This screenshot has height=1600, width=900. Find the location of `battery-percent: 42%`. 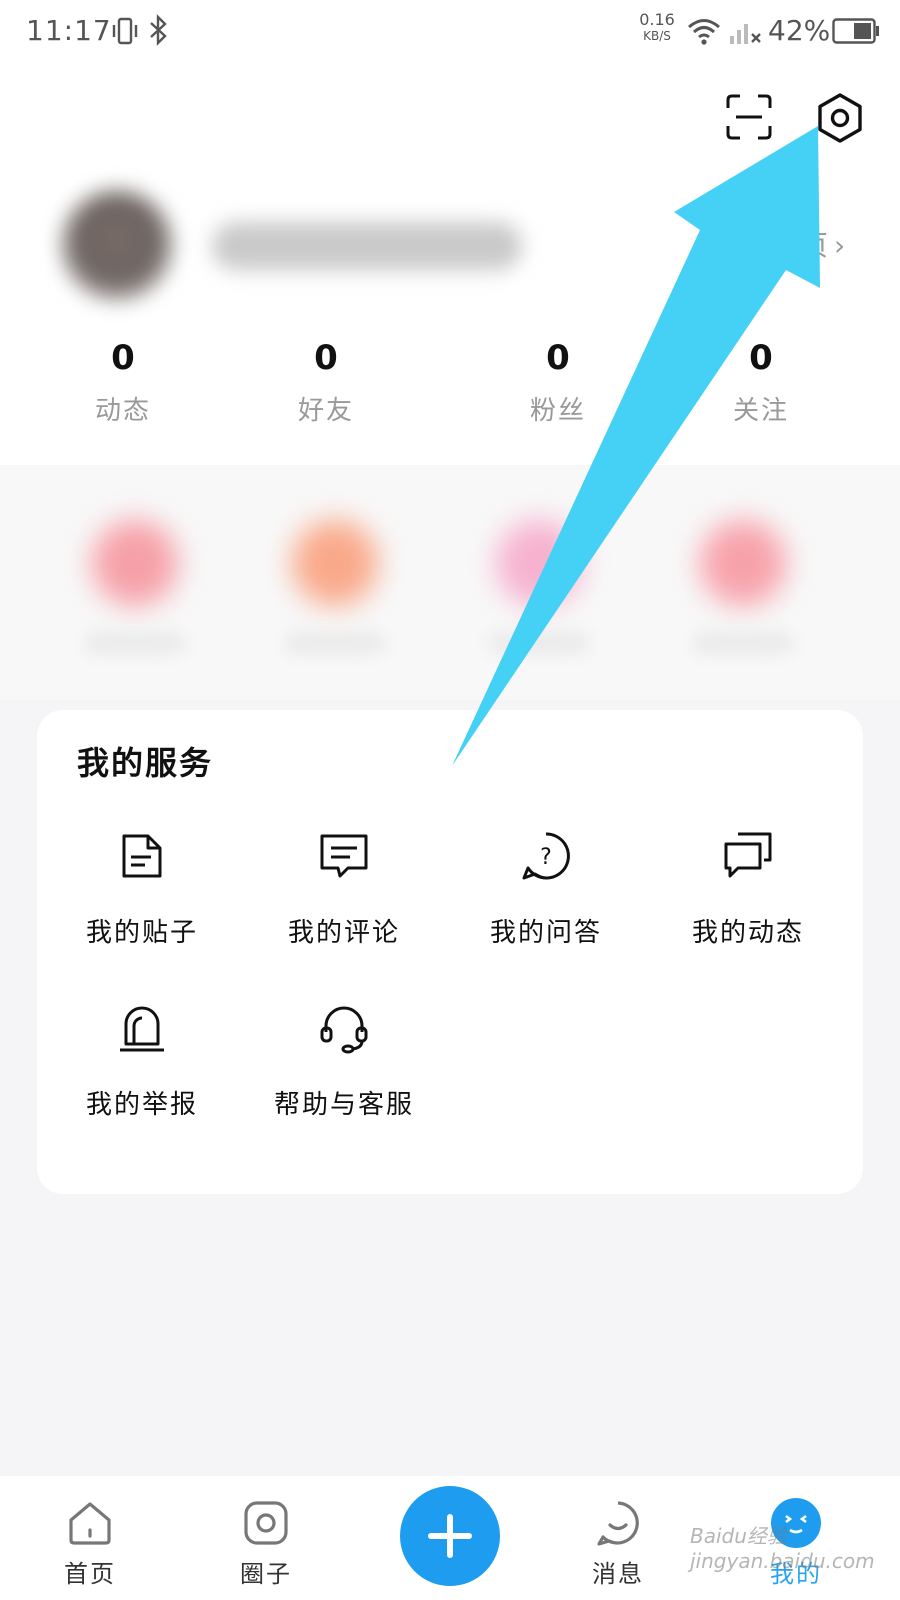

battery-percent: 42% is located at coordinates (799, 30).